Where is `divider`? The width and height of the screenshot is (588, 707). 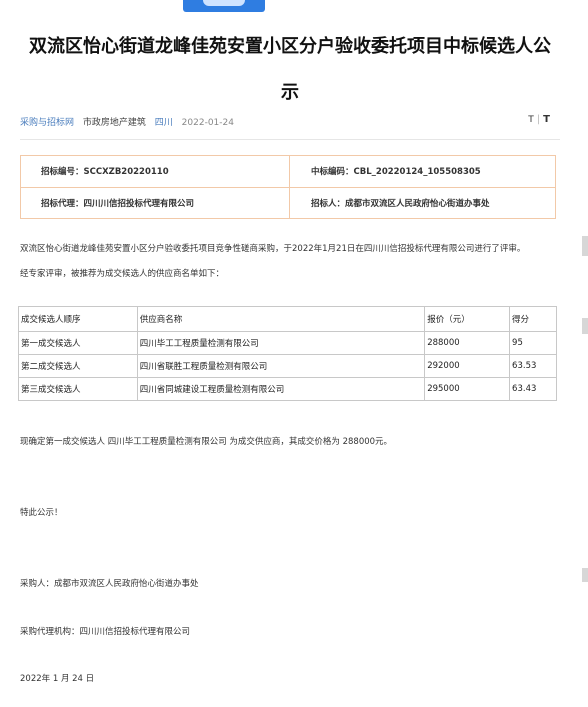 divider is located at coordinates (290, 139).